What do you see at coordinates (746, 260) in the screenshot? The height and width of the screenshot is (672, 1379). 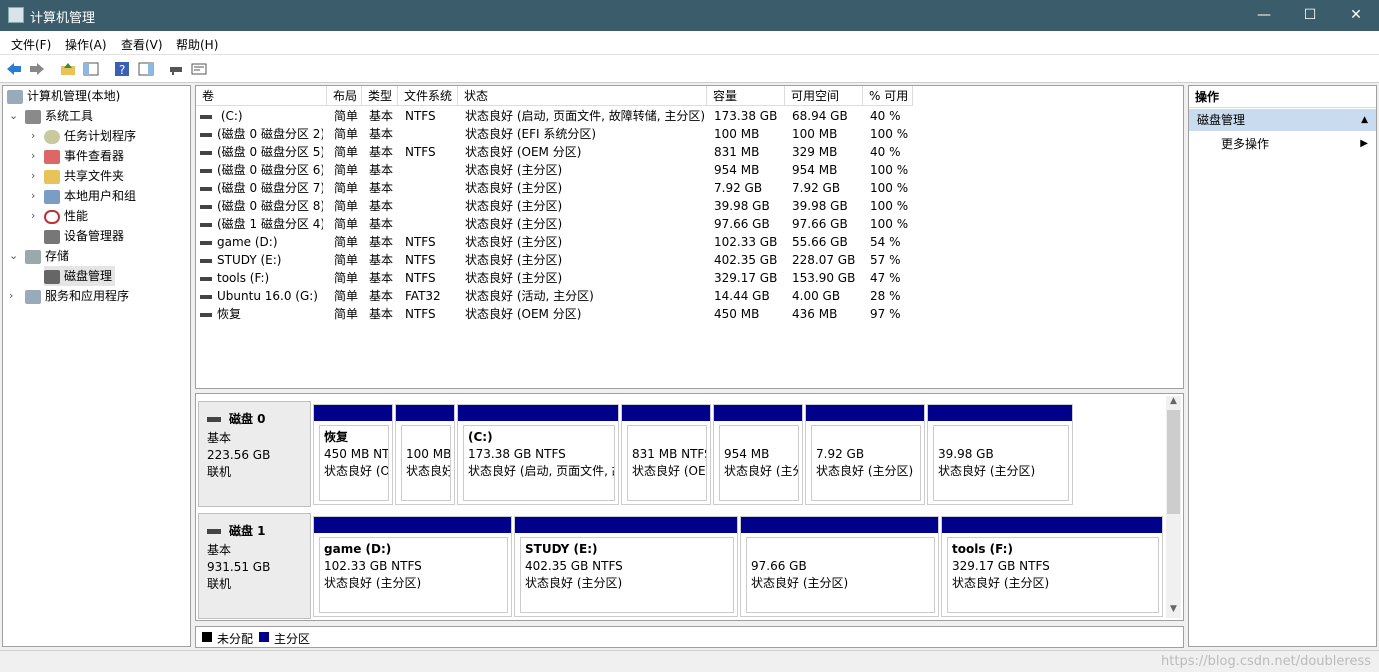 I see `cell-capacity: 402.35 GB` at bounding box center [746, 260].